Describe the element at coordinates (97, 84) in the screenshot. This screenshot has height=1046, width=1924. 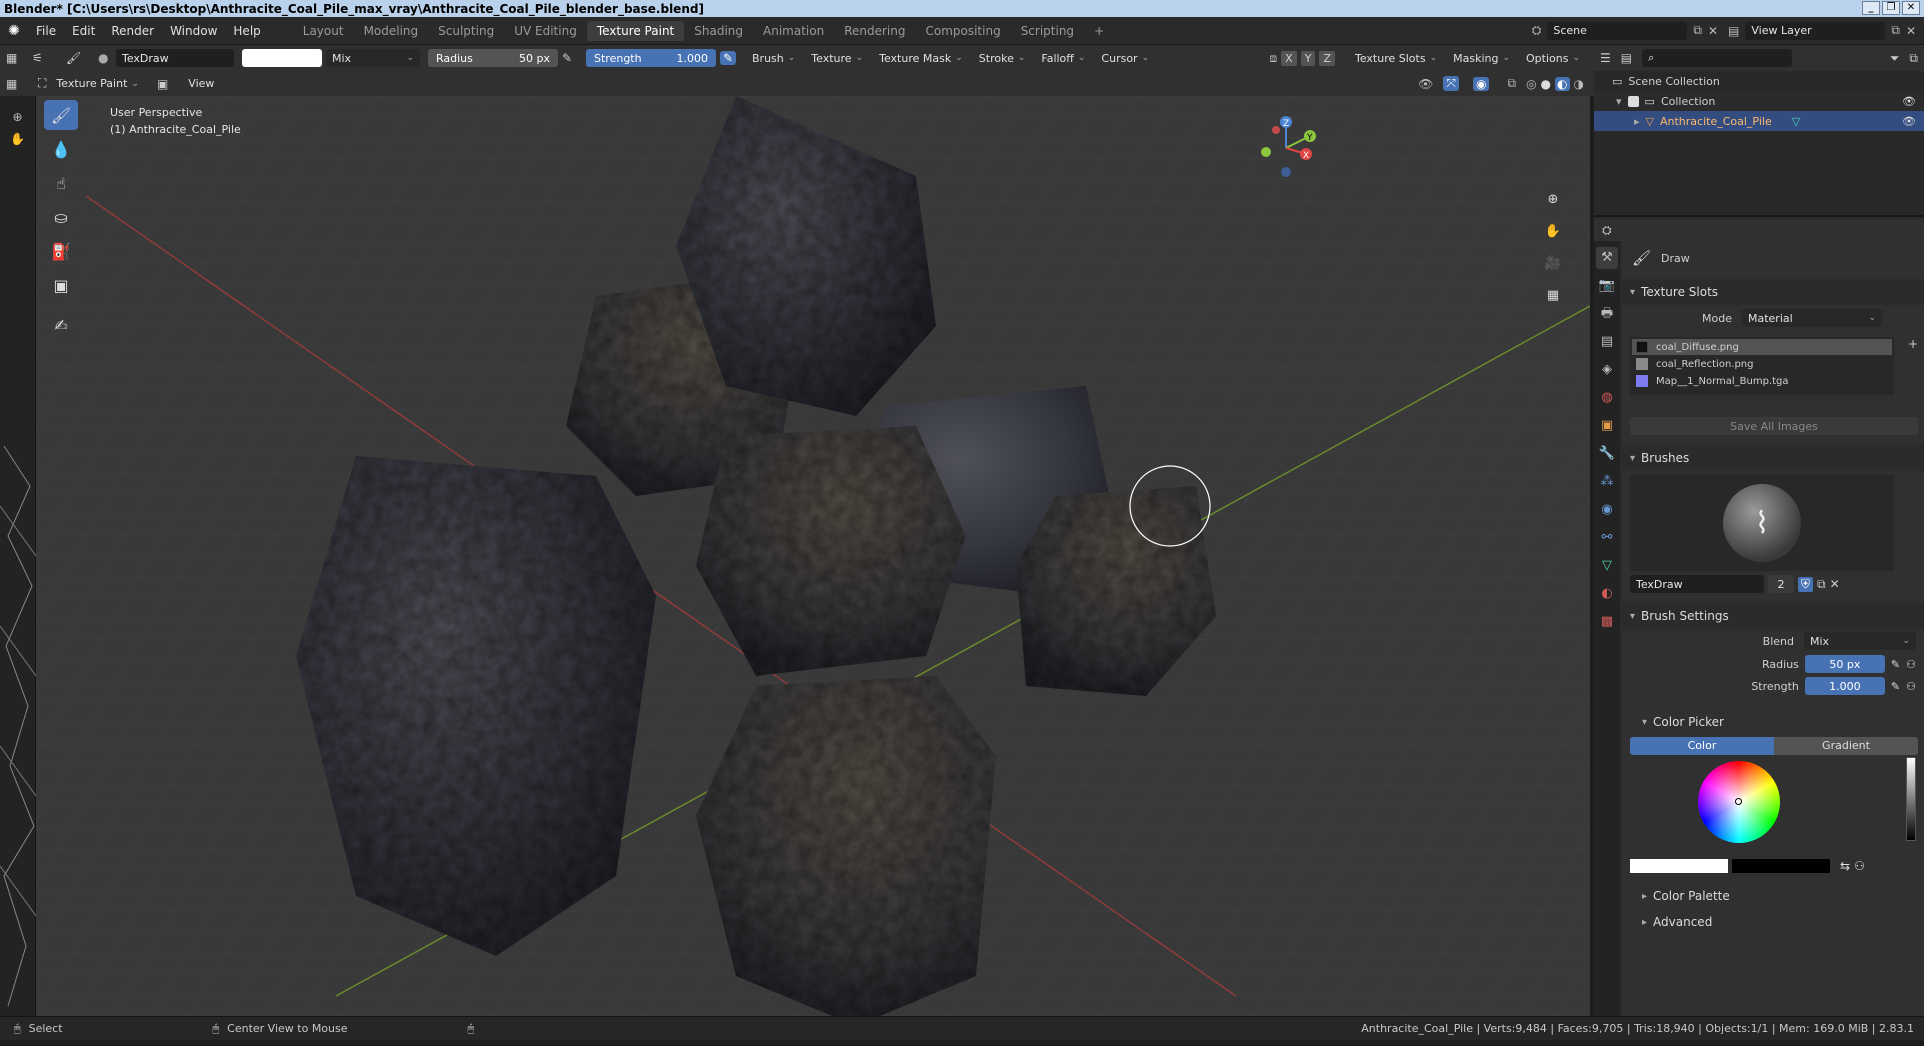
I see `mode-dropdown: Texture Paint` at that location.